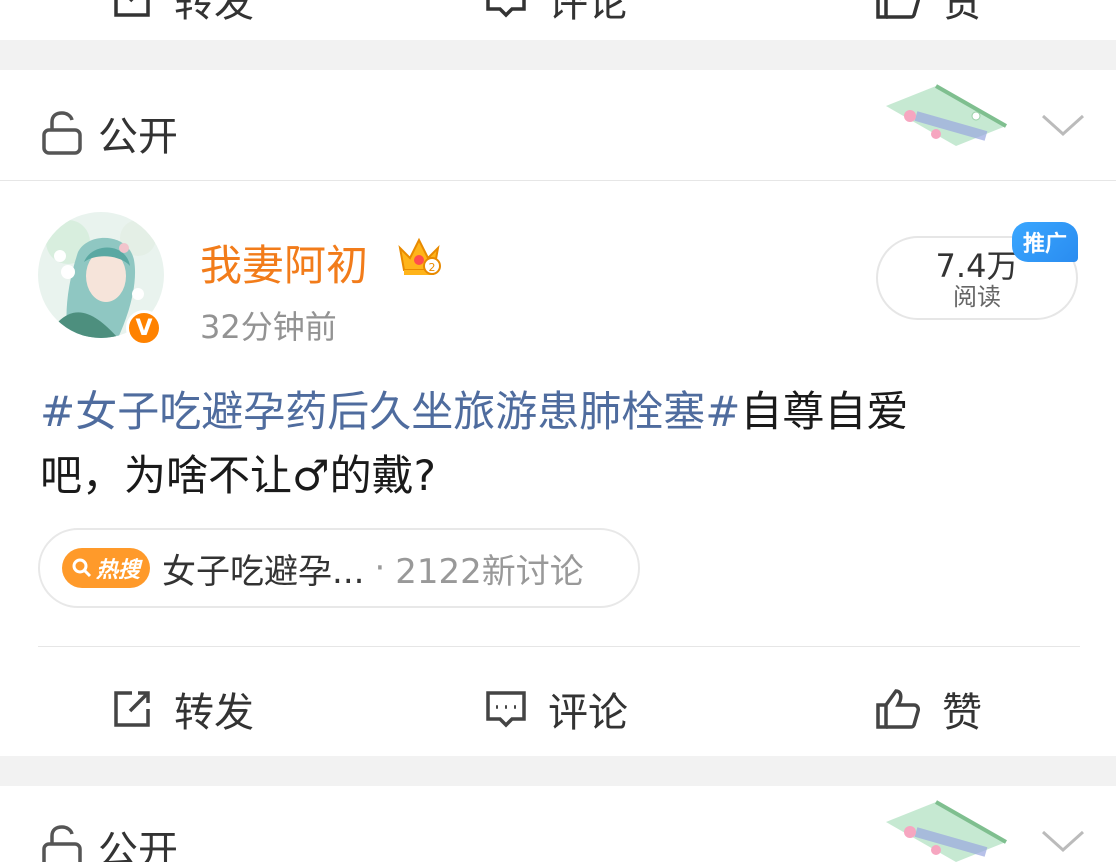  Describe the element at coordinates (82, 568) in the screenshot. I see `search-icon` at that location.